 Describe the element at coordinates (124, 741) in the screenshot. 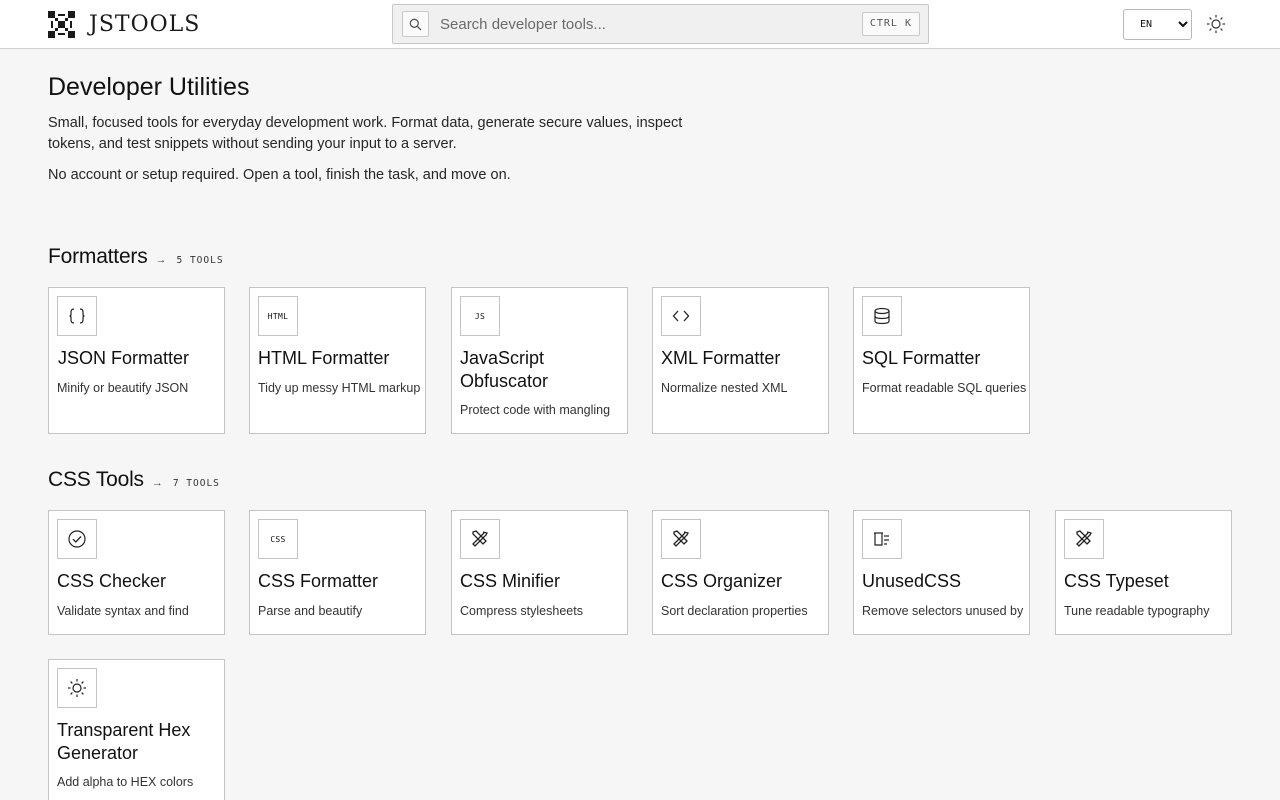

I see `tool-title: Transparent Hex Generator` at that location.